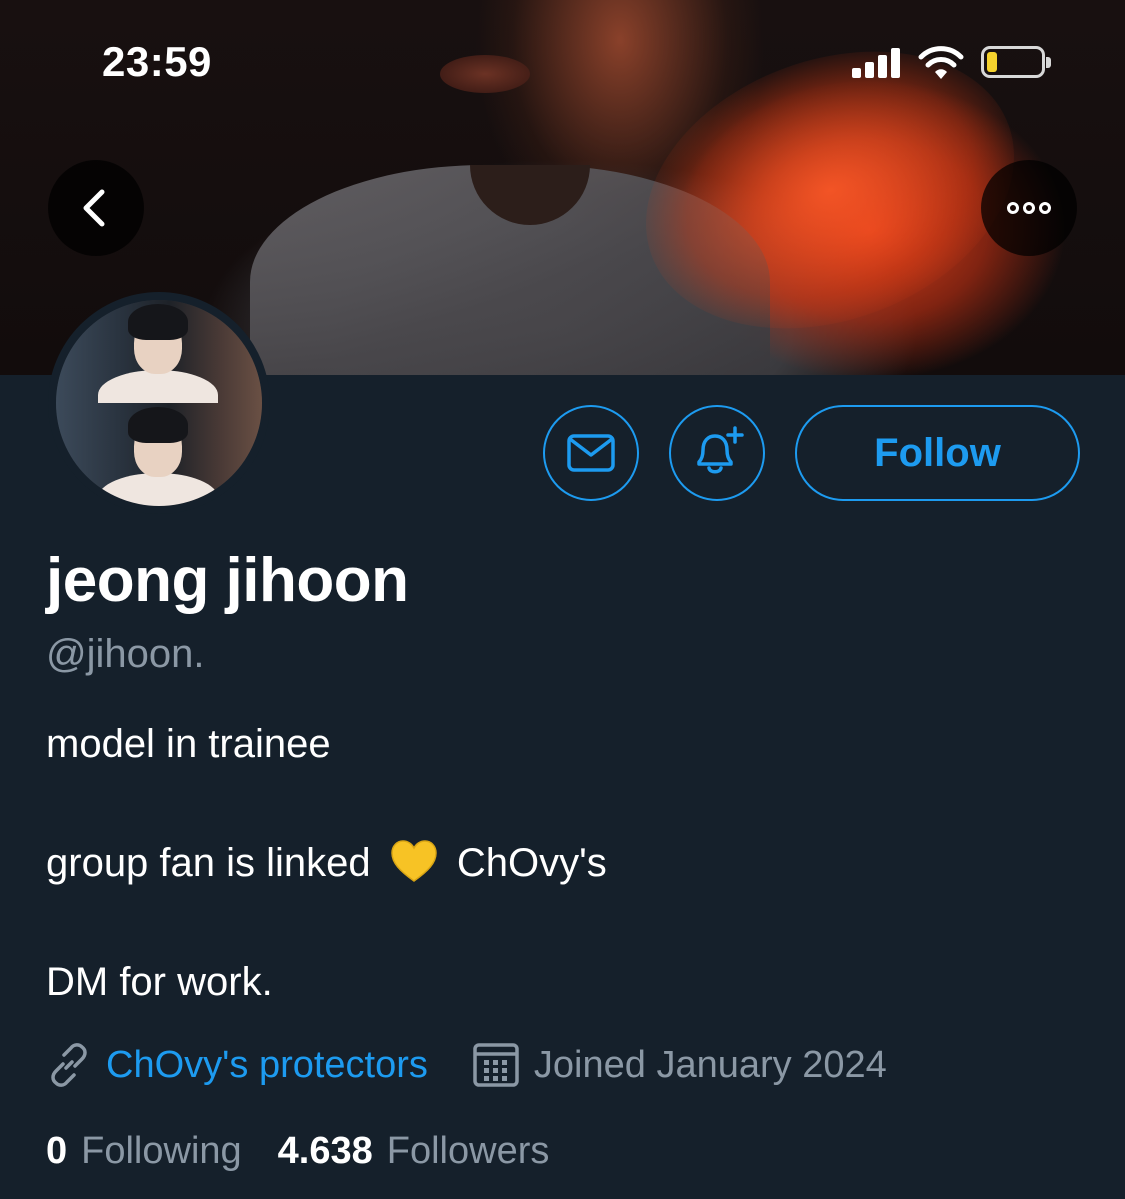 Image resolution: width=1125 pixels, height=1199 pixels. I want to click on follow-button: Follow, so click(937, 453).